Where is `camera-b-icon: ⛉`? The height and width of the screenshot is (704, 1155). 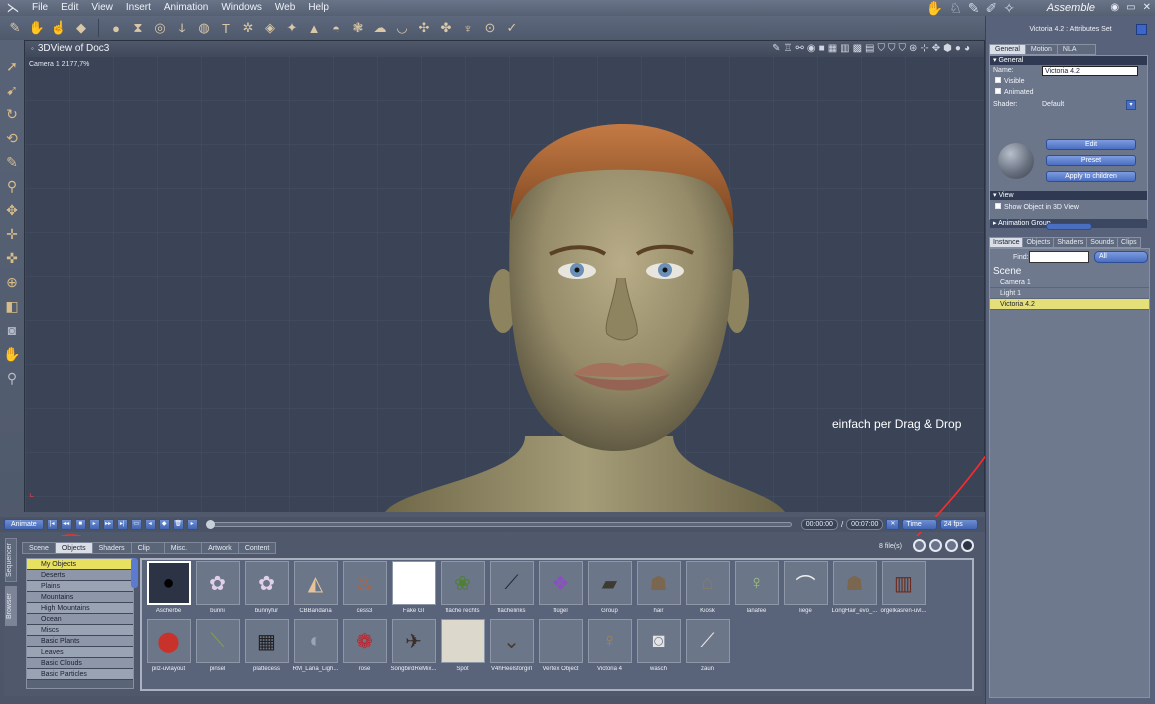 camera-b-icon: ⛉ is located at coordinates (892, 48).